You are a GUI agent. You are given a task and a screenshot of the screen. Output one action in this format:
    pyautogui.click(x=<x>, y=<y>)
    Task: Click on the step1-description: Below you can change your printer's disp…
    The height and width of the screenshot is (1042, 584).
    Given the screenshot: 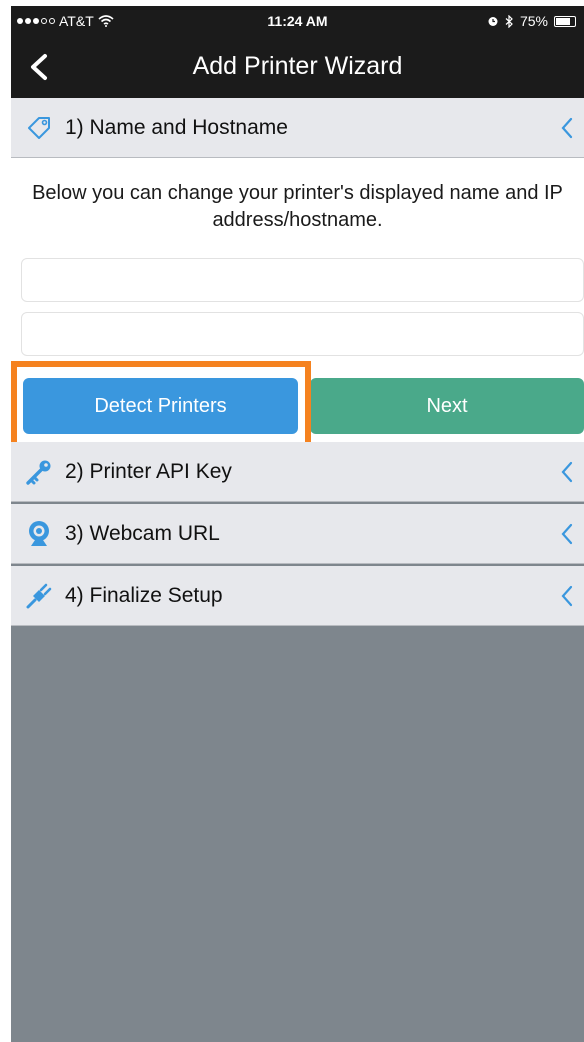 What is the action you would take?
    pyautogui.click(x=297, y=206)
    